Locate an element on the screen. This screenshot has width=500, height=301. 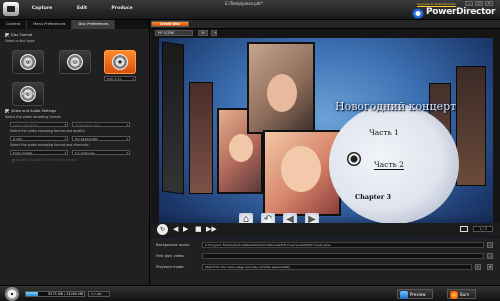
disc-type-bluray-button is located at coordinates (120, 62).